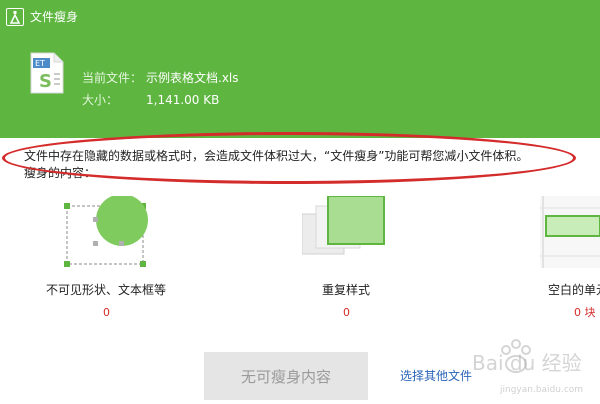 This screenshot has width=600, height=404. I want to click on duplicate-styles-count: 0, so click(346, 312).